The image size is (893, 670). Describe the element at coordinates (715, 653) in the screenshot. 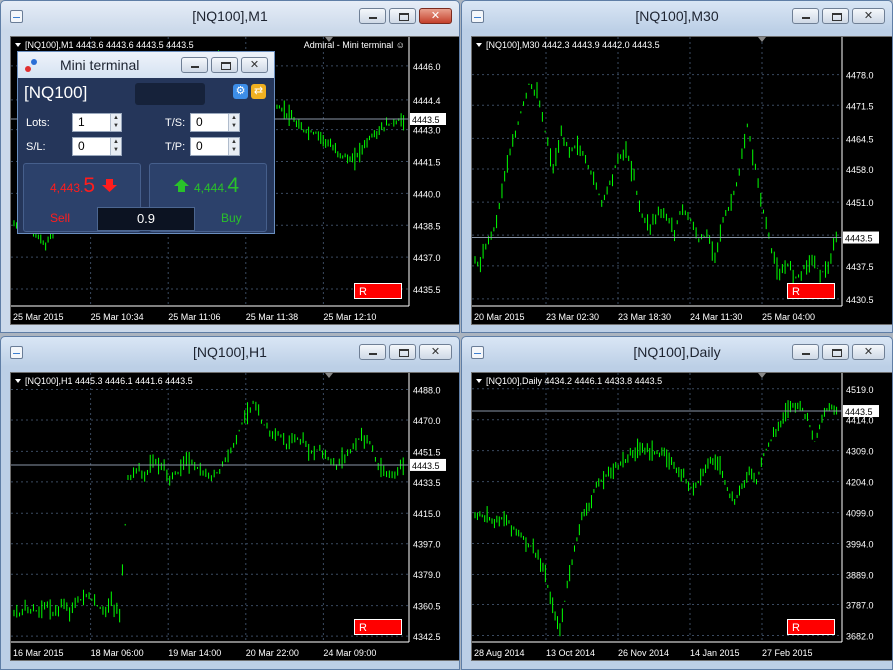

I see `time-tick-label: 14 Jan 2015` at that location.